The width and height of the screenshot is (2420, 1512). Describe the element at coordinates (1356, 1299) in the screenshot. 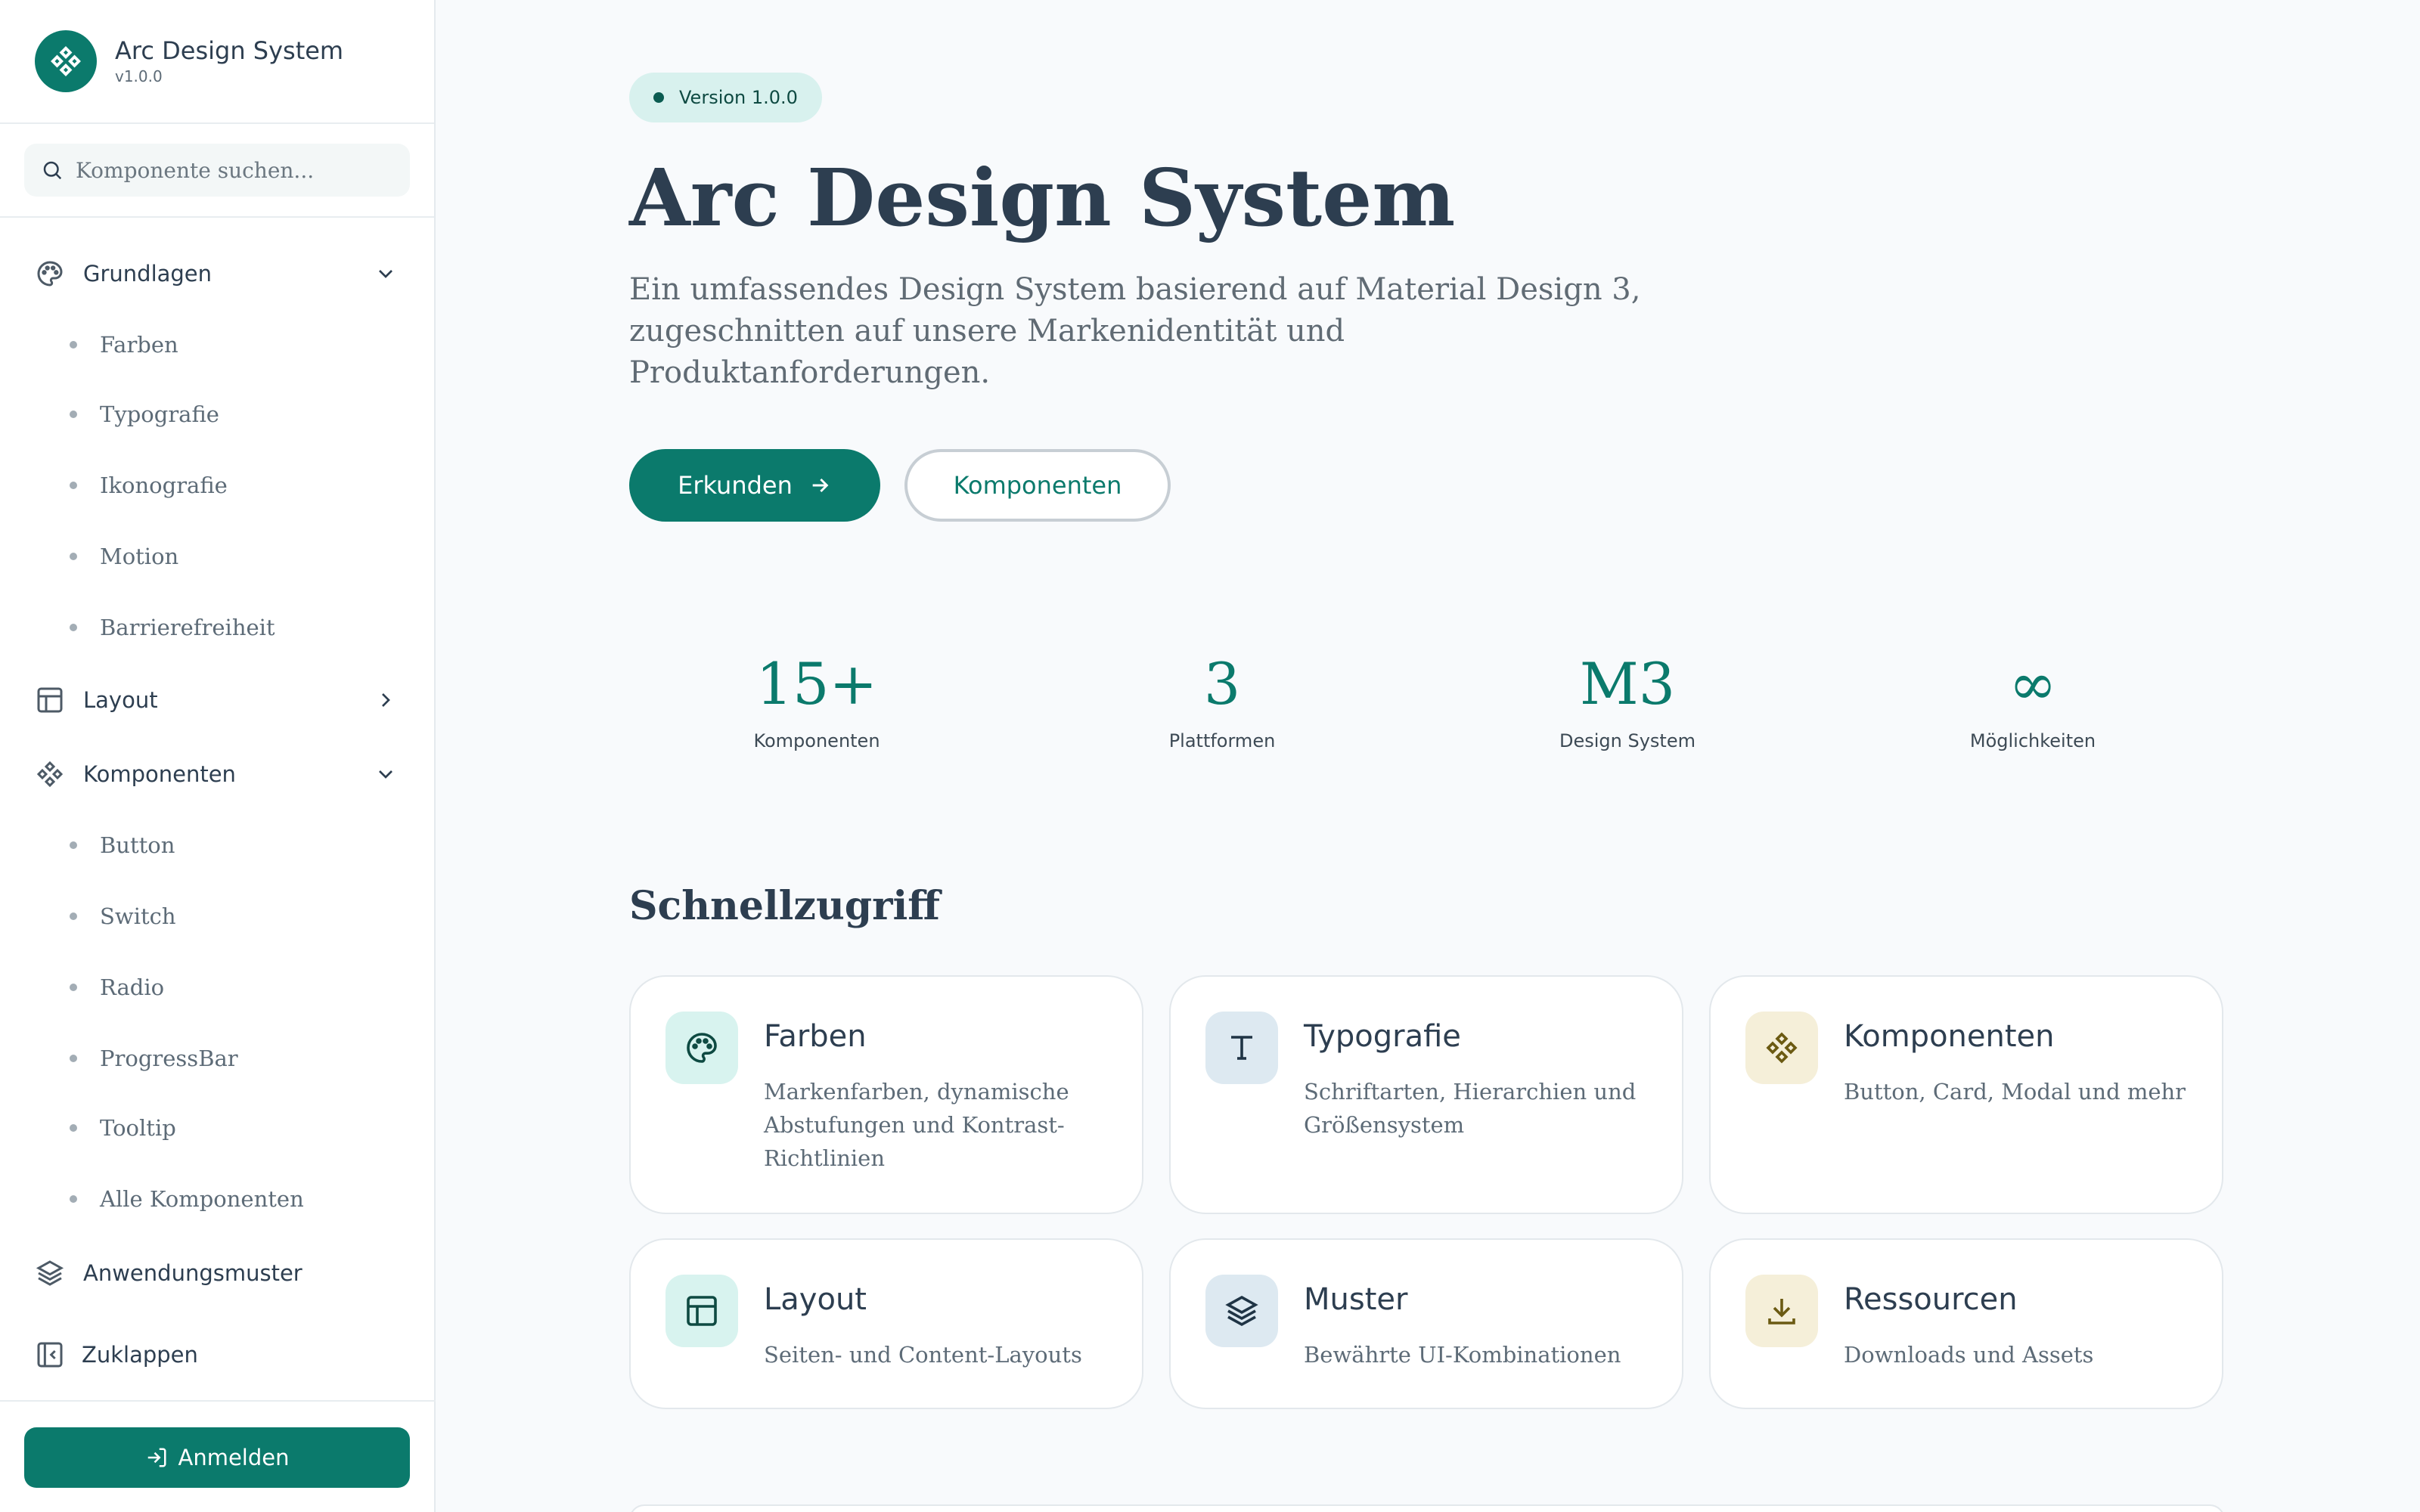

I see `card-title: Muster` at that location.